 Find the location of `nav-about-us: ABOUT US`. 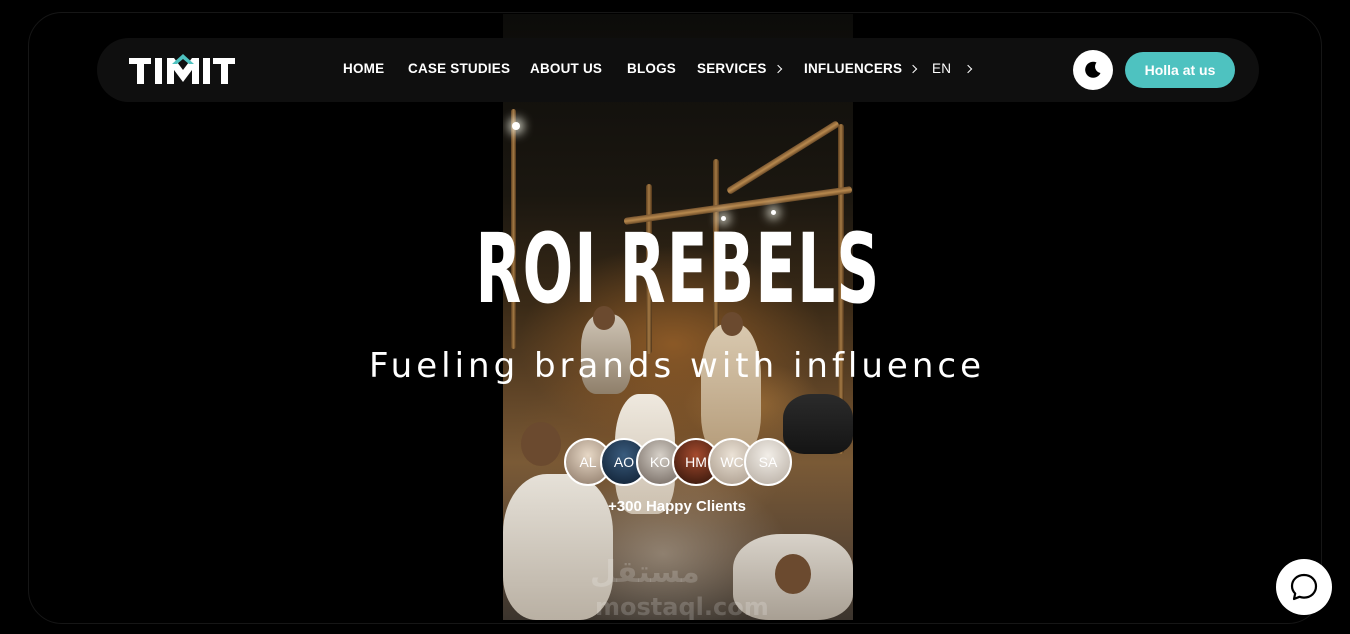

nav-about-us: ABOUT US is located at coordinates (566, 68).